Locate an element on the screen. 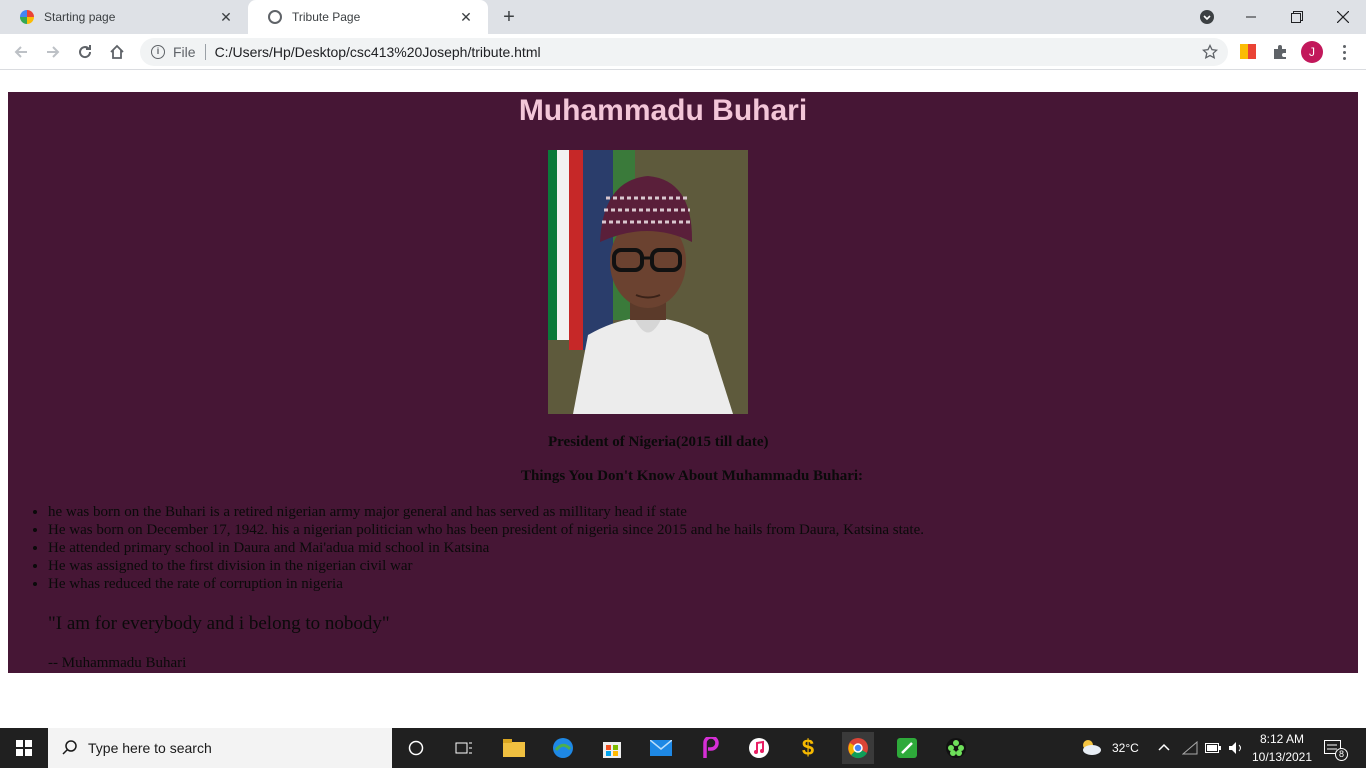  browser-menu-icon is located at coordinates (1344, 52).